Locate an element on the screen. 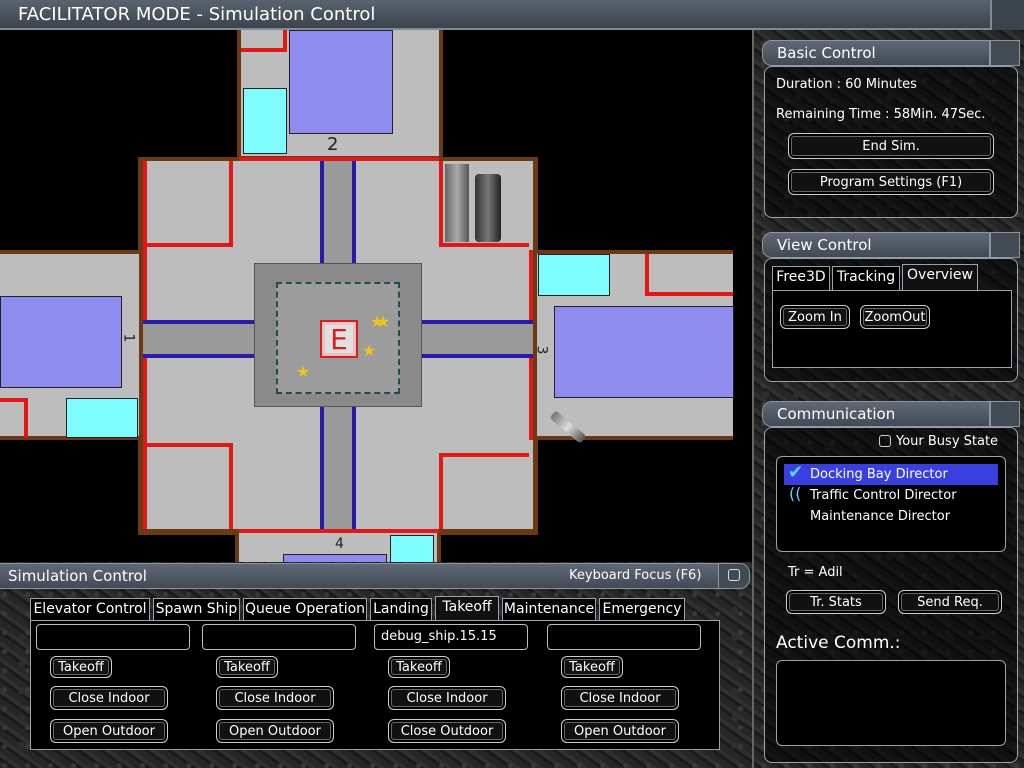 This screenshot has height=768, width=1024. bottom-landing-pad is located at coordinates (335, 558).